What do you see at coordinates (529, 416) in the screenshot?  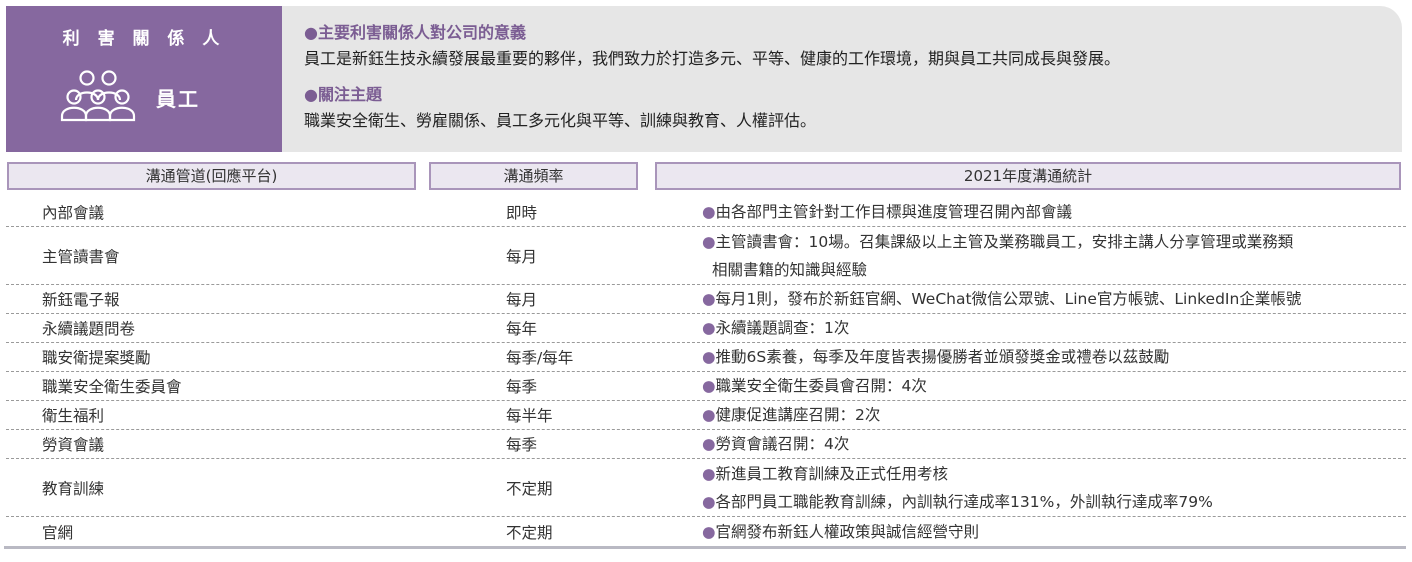 I see `frequency-cell: 每半年` at bounding box center [529, 416].